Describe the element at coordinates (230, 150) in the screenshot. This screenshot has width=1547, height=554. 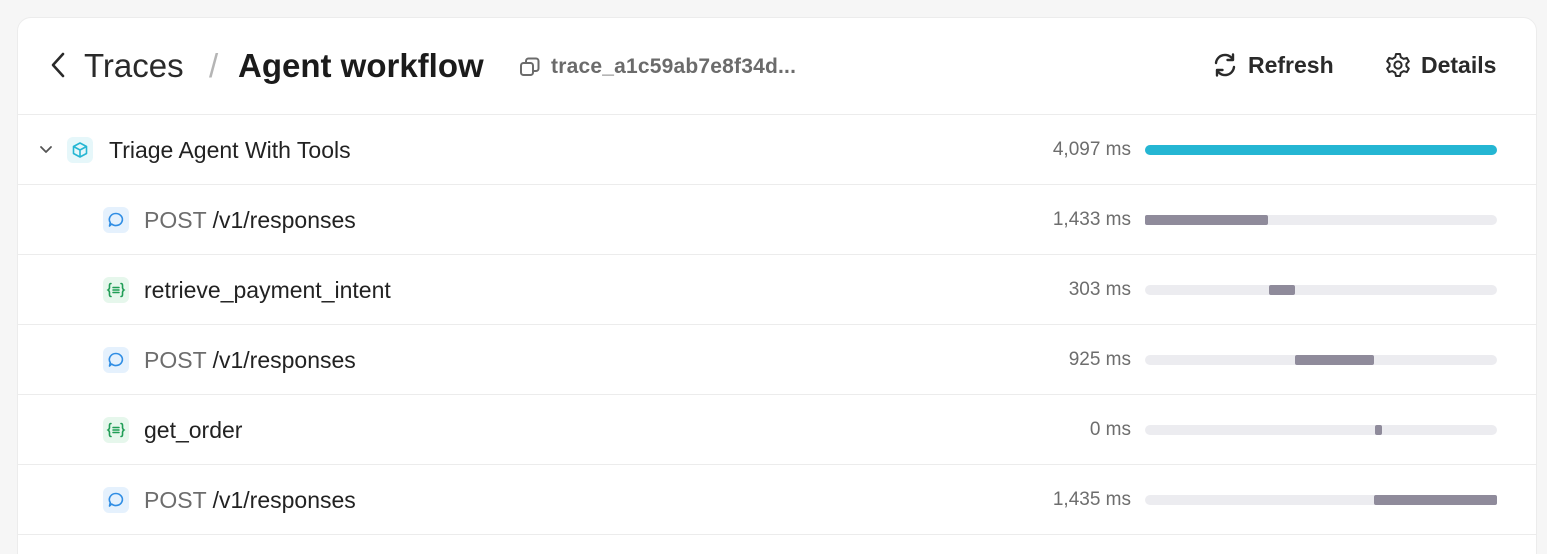
I see `span-label: Triage Agent With Tools` at that location.